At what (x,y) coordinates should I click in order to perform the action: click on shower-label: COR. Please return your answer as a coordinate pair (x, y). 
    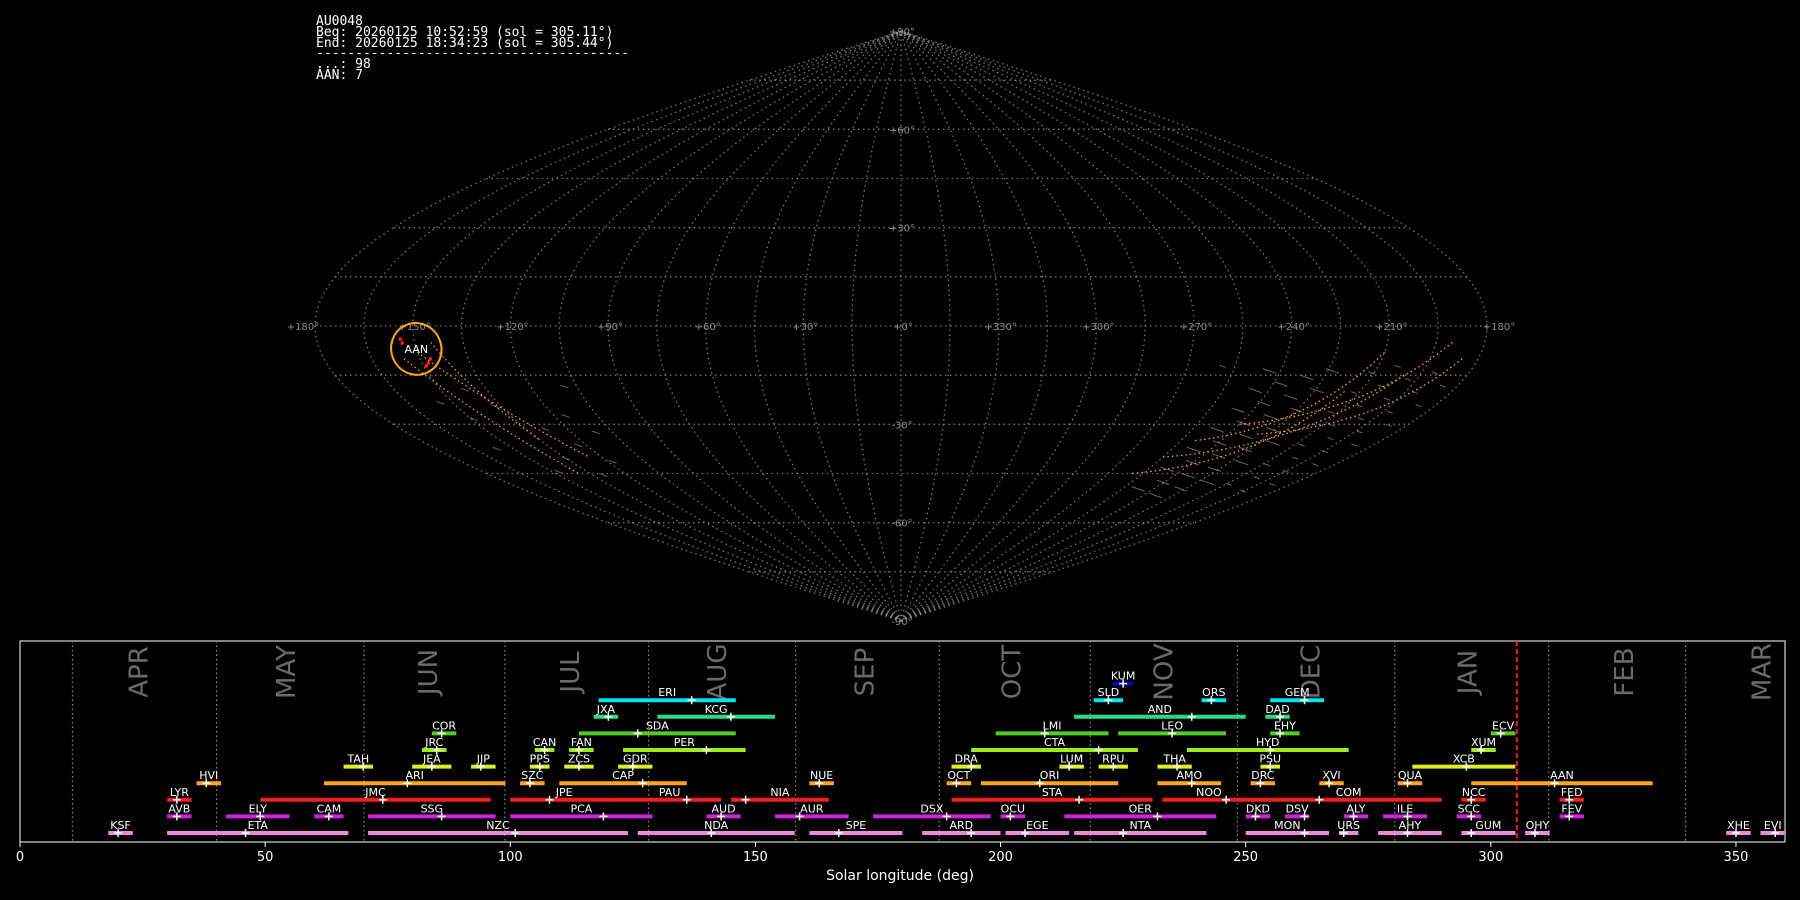
    Looking at the image, I should click on (444, 725).